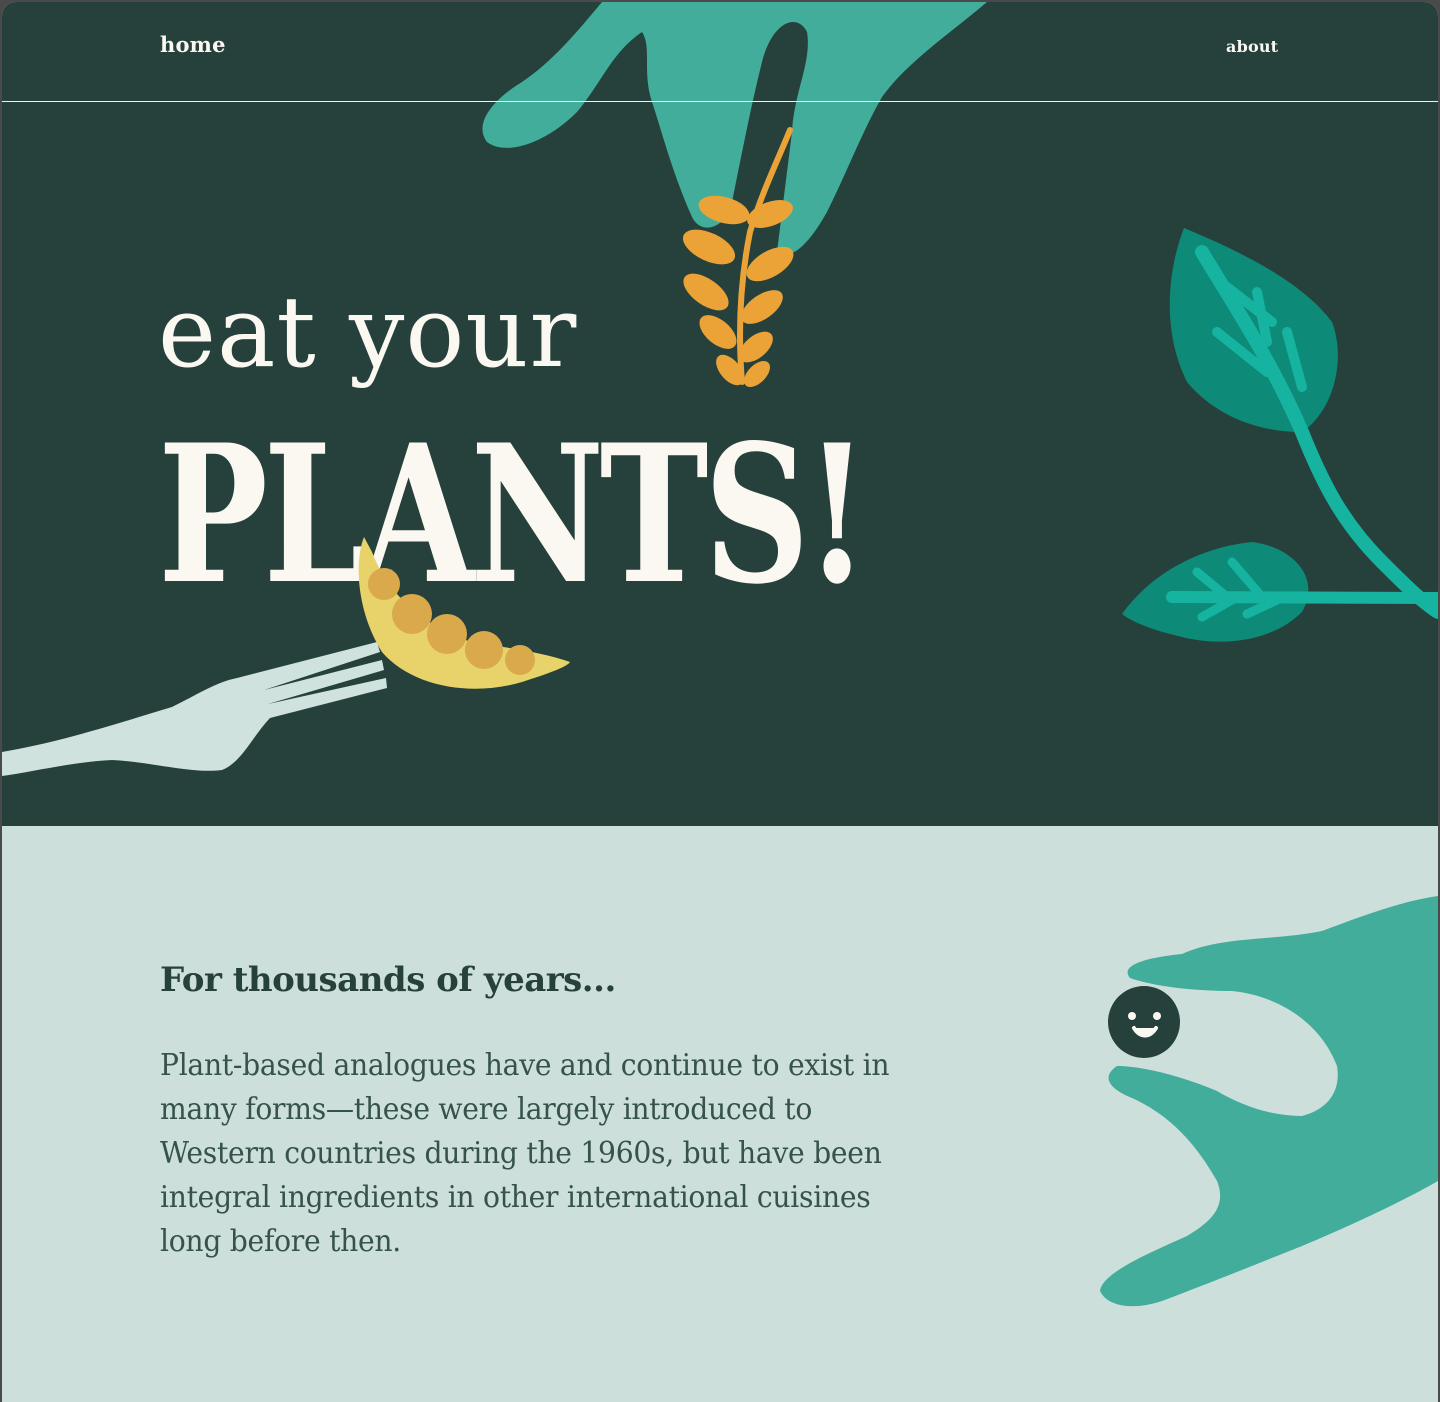  What do you see at coordinates (193, 44) in the screenshot?
I see `nav-home-link: home` at bounding box center [193, 44].